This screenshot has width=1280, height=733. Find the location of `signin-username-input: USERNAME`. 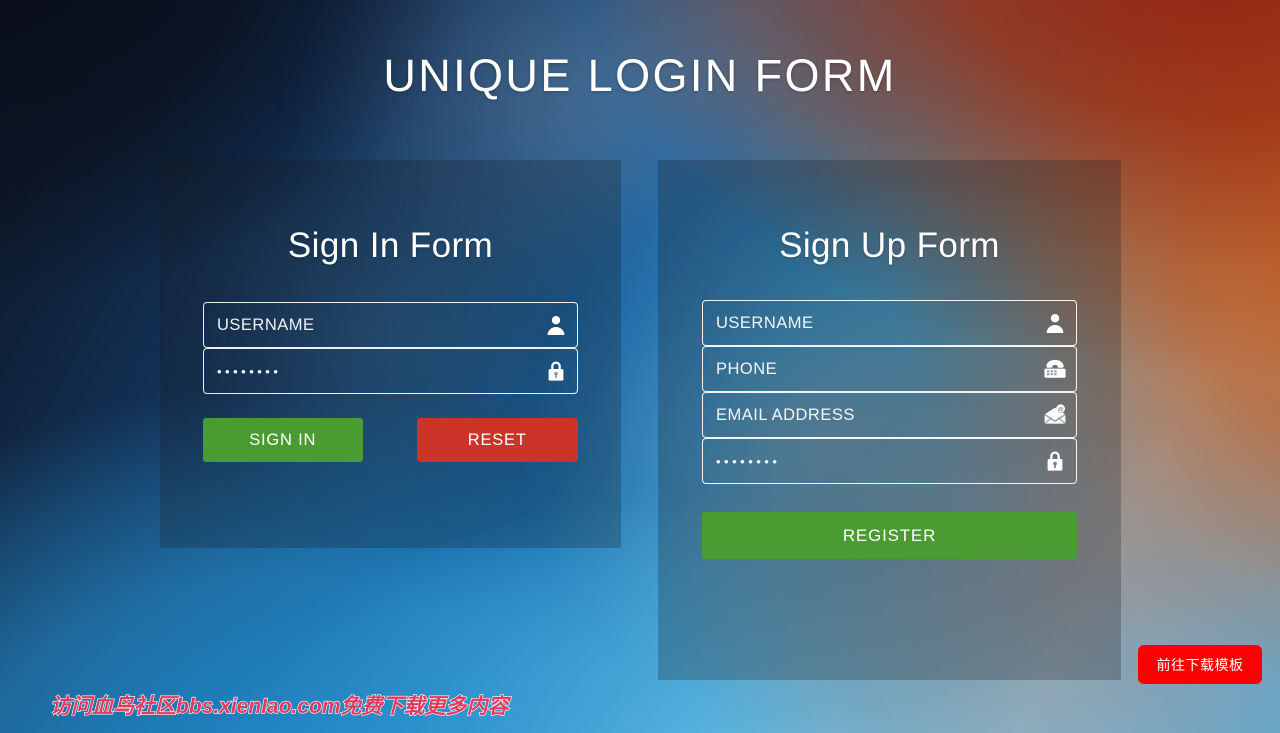

signin-username-input: USERNAME is located at coordinates (369, 325).